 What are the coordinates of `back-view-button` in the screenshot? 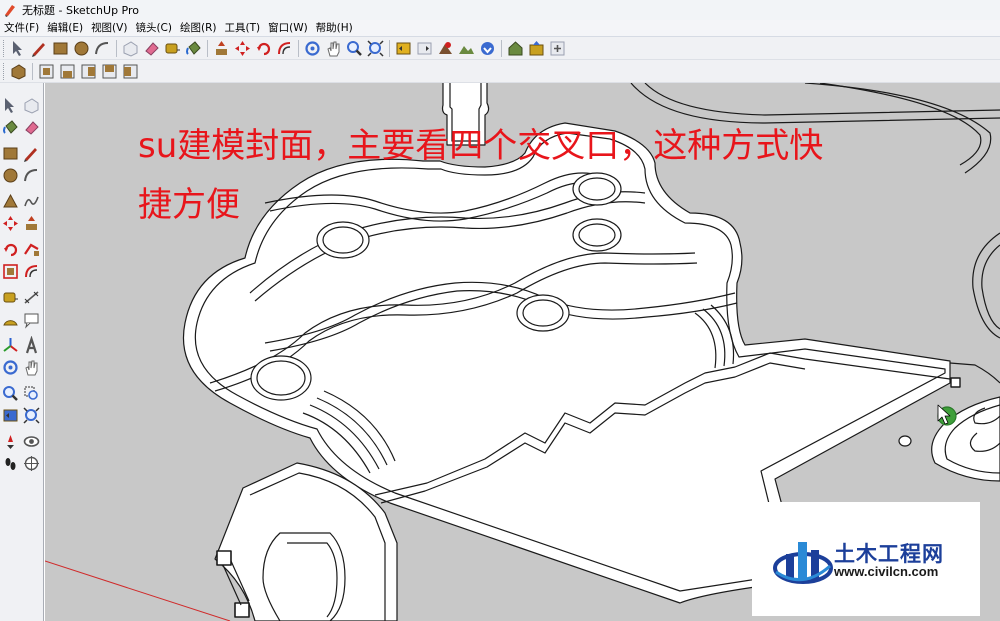 It's located at (109, 71).